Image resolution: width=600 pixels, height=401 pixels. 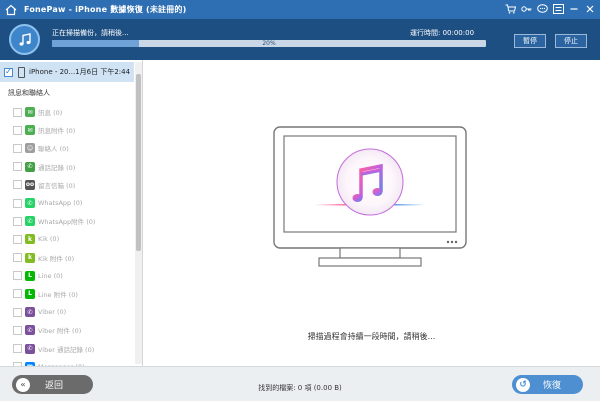 What do you see at coordinates (523, 384) in the screenshot?
I see `recover-arrow-icon: ↺` at bounding box center [523, 384].